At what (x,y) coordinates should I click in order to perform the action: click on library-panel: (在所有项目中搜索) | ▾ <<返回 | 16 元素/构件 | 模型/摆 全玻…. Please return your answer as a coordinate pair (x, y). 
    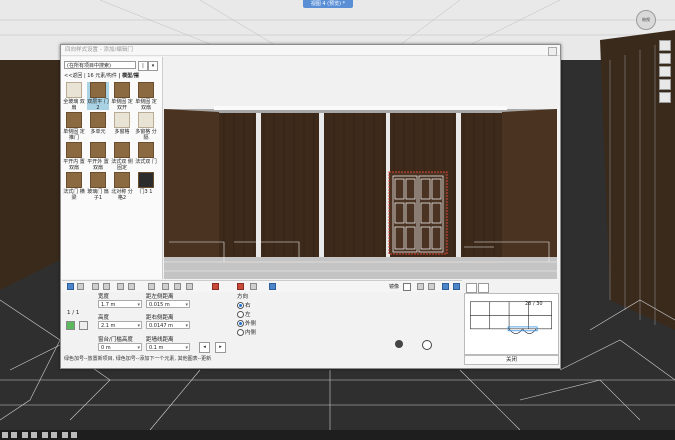
    Looking at the image, I should click on (112, 168).